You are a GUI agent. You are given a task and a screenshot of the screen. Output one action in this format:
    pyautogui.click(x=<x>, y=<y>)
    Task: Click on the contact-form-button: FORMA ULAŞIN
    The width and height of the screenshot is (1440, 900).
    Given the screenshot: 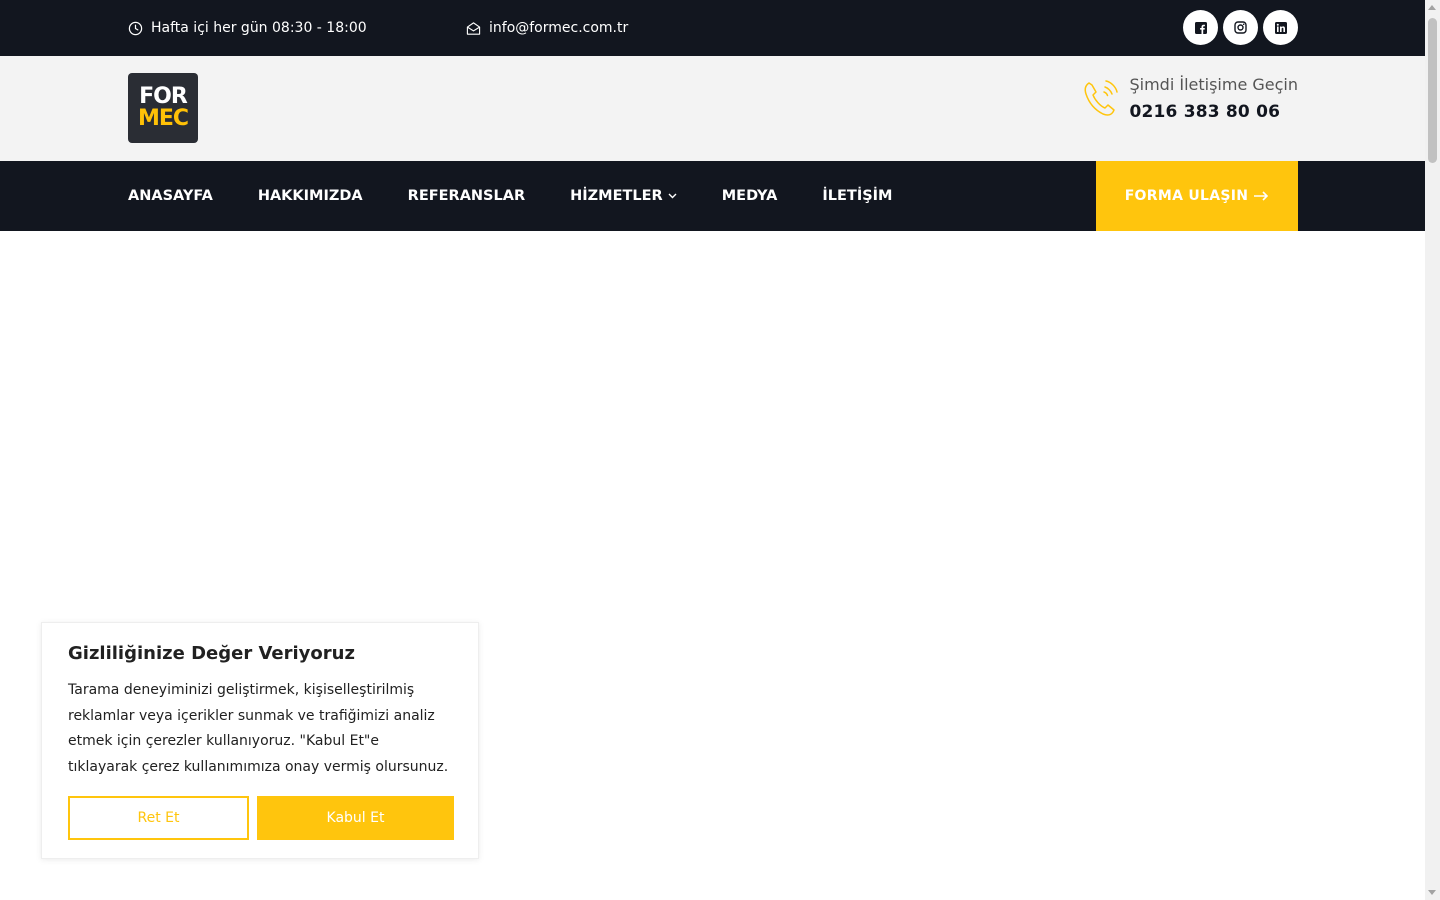 What is the action you would take?
    pyautogui.click(x=1197, y=196)
    